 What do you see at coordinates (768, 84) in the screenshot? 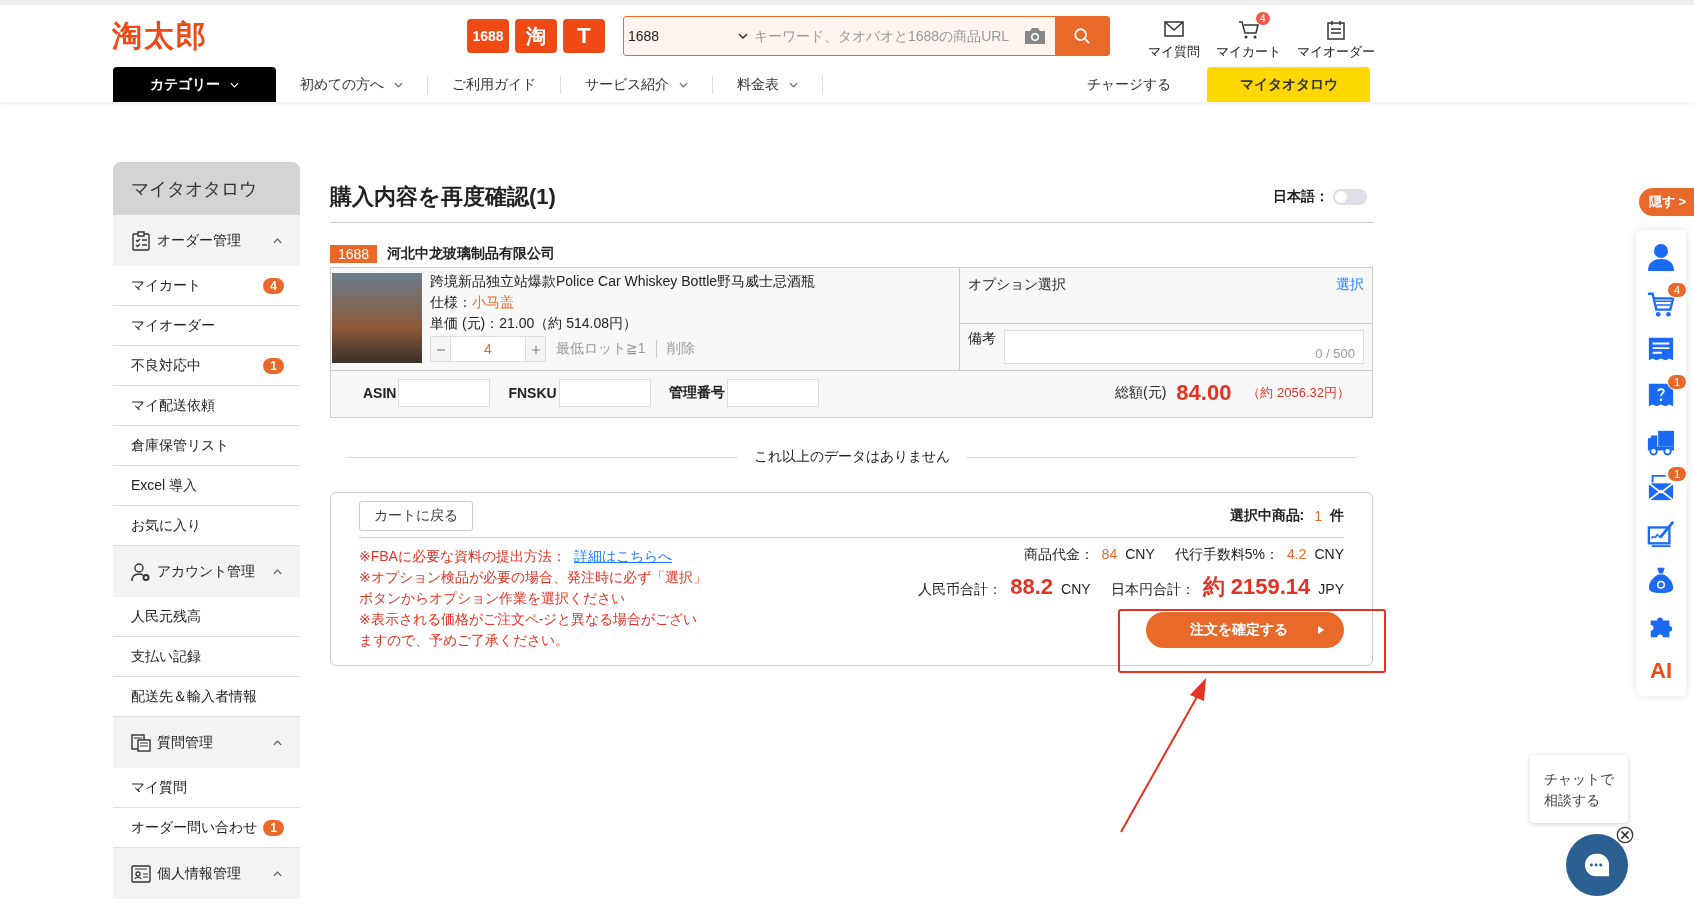
I see `nav-item: 料金表` at bounding box center [768, 84].